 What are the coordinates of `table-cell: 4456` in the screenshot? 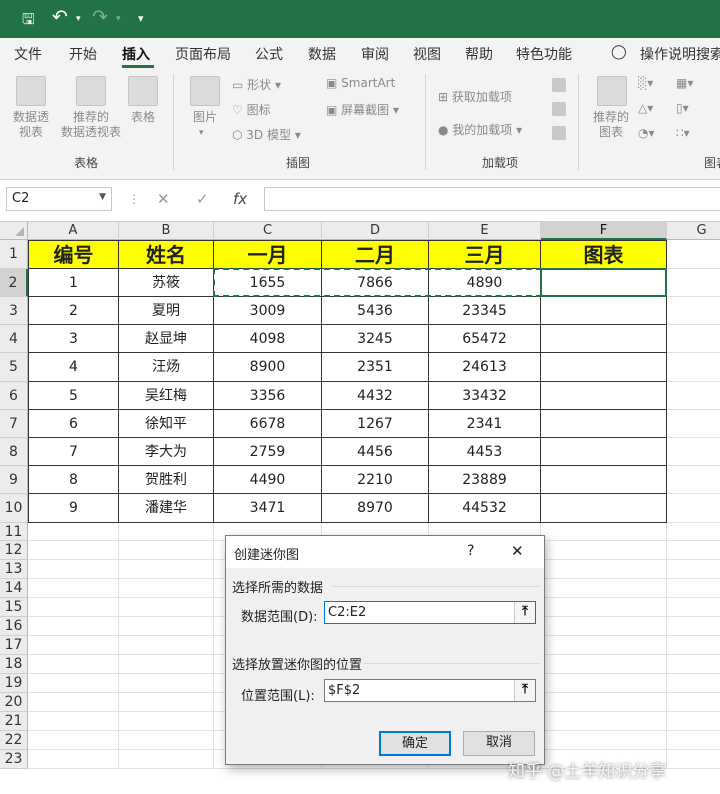 It's located at (375, 452).